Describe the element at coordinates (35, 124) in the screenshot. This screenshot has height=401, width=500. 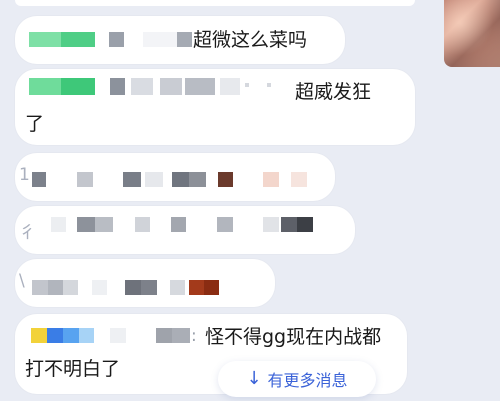
I see `message-text-continued: 了` at that location.